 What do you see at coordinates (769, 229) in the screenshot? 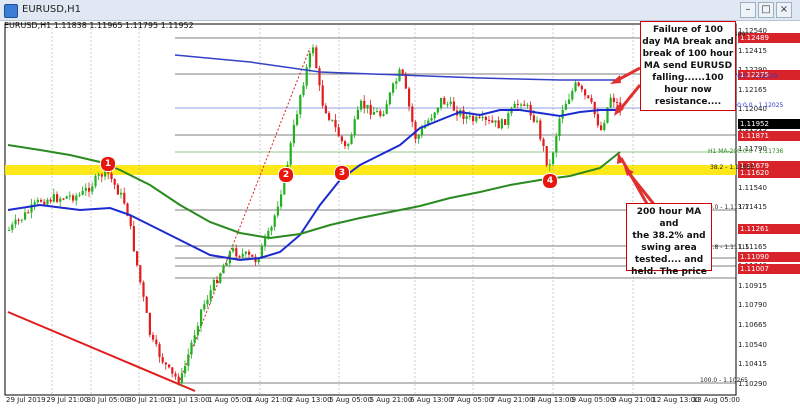
I see `price-tag: 1.11261` at bounding box center [769, 229].